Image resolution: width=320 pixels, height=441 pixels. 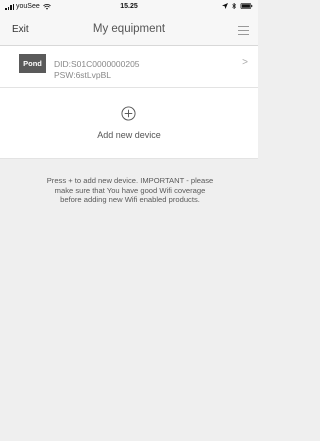 What do you see at coordinates (129, 129) in the screenshot?
I see `add-new-device-button: Add new device` at bounding box center [129, 129].